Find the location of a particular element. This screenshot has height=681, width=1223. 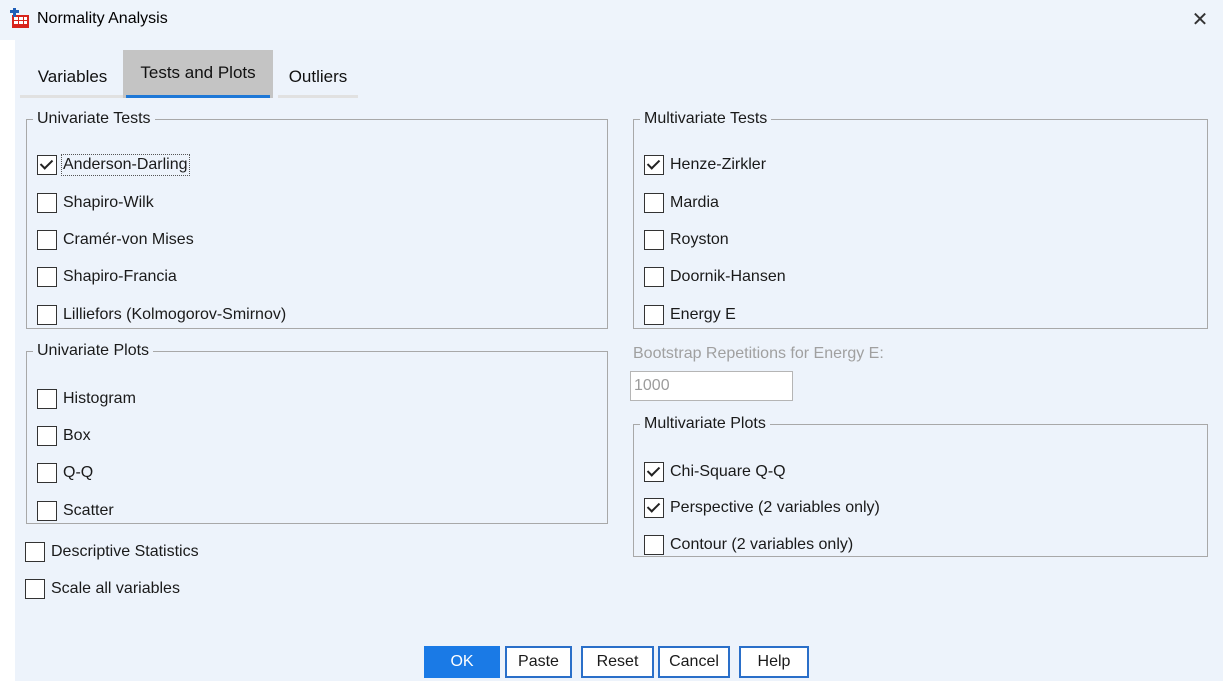

mardia-checkbox: Mardia is located at coordinates (681, 203).